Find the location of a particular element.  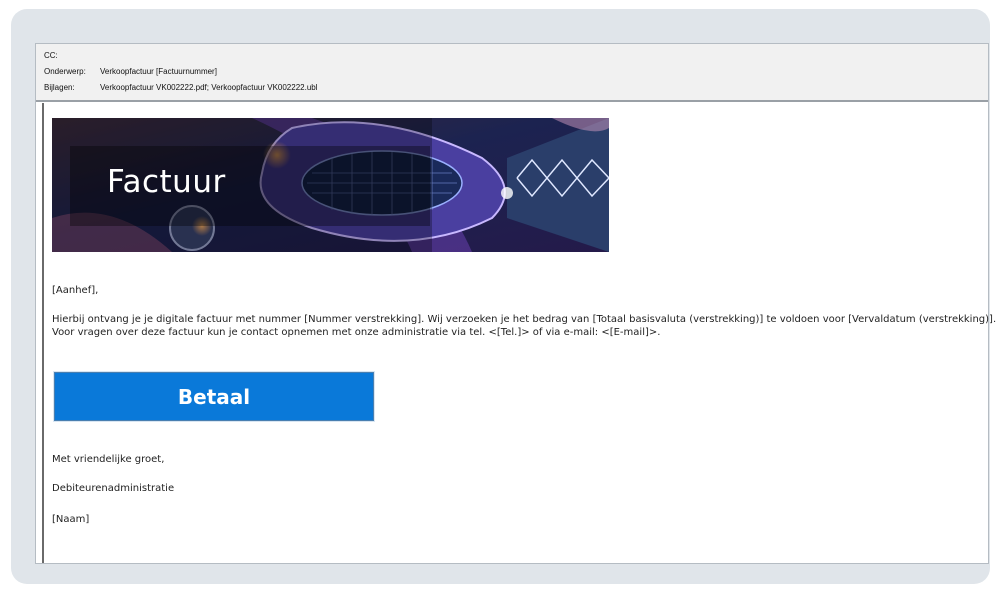

attachments-label: Bijlagen: is located at coordinates (59, 87).